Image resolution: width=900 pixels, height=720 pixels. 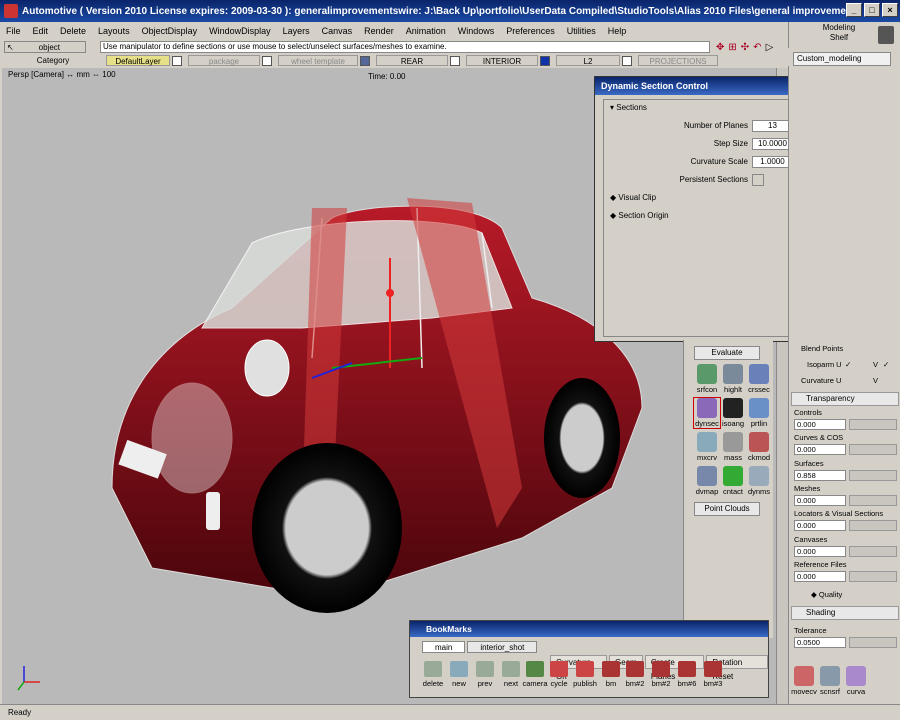 I want to click on tool-mxcrv: mxcrv, so click(x=707, y=447).